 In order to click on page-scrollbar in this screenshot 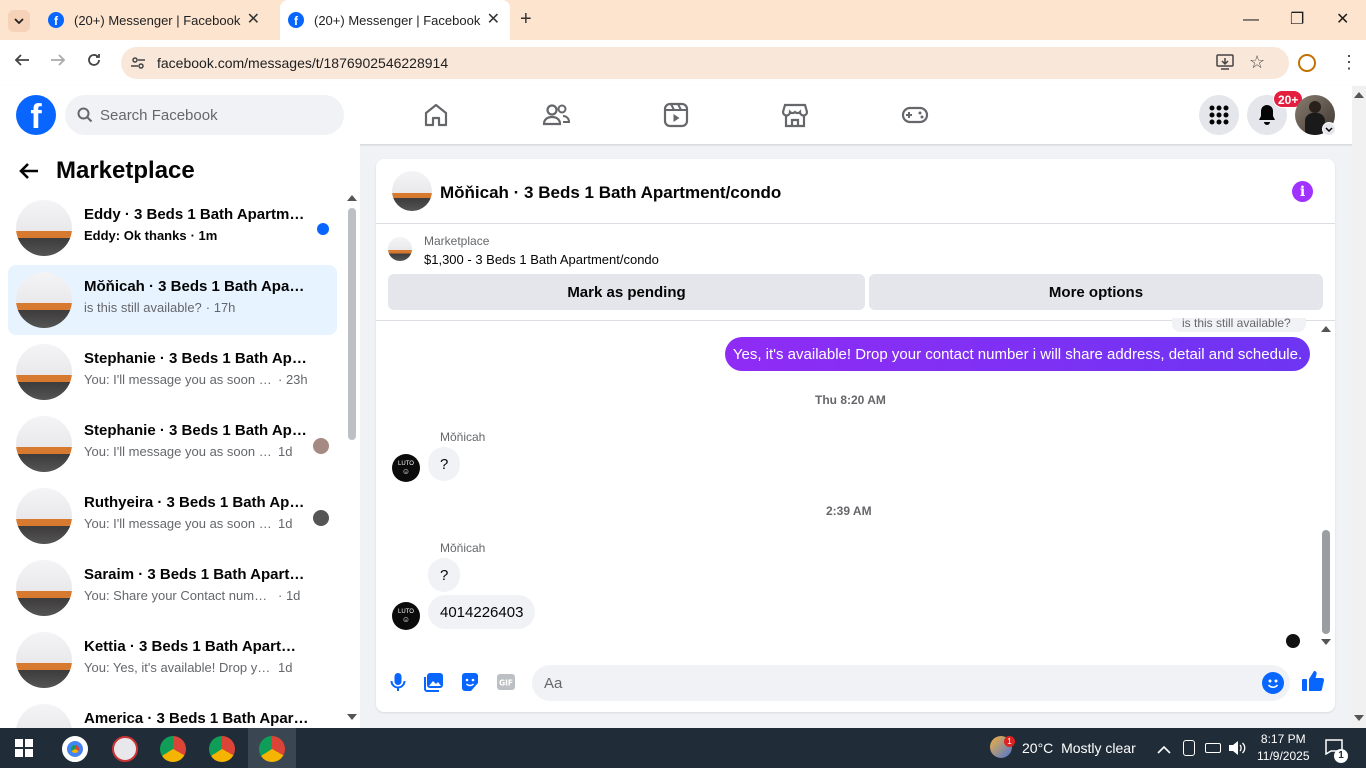, I will do `click(1359, 407)`.